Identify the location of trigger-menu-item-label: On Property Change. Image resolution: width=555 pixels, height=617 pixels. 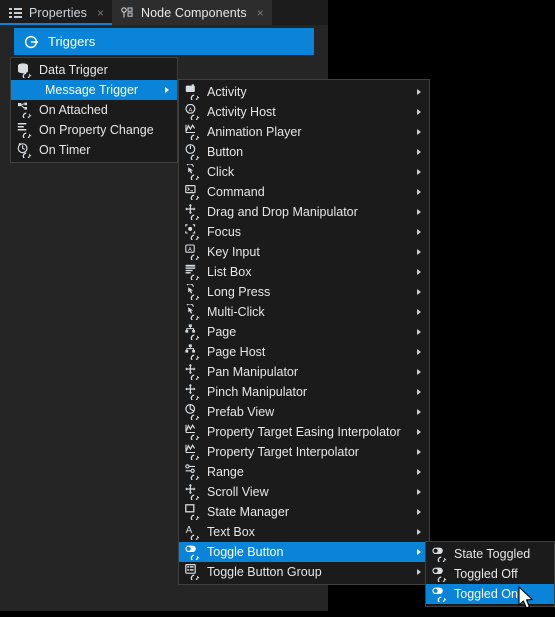
(96, 130).